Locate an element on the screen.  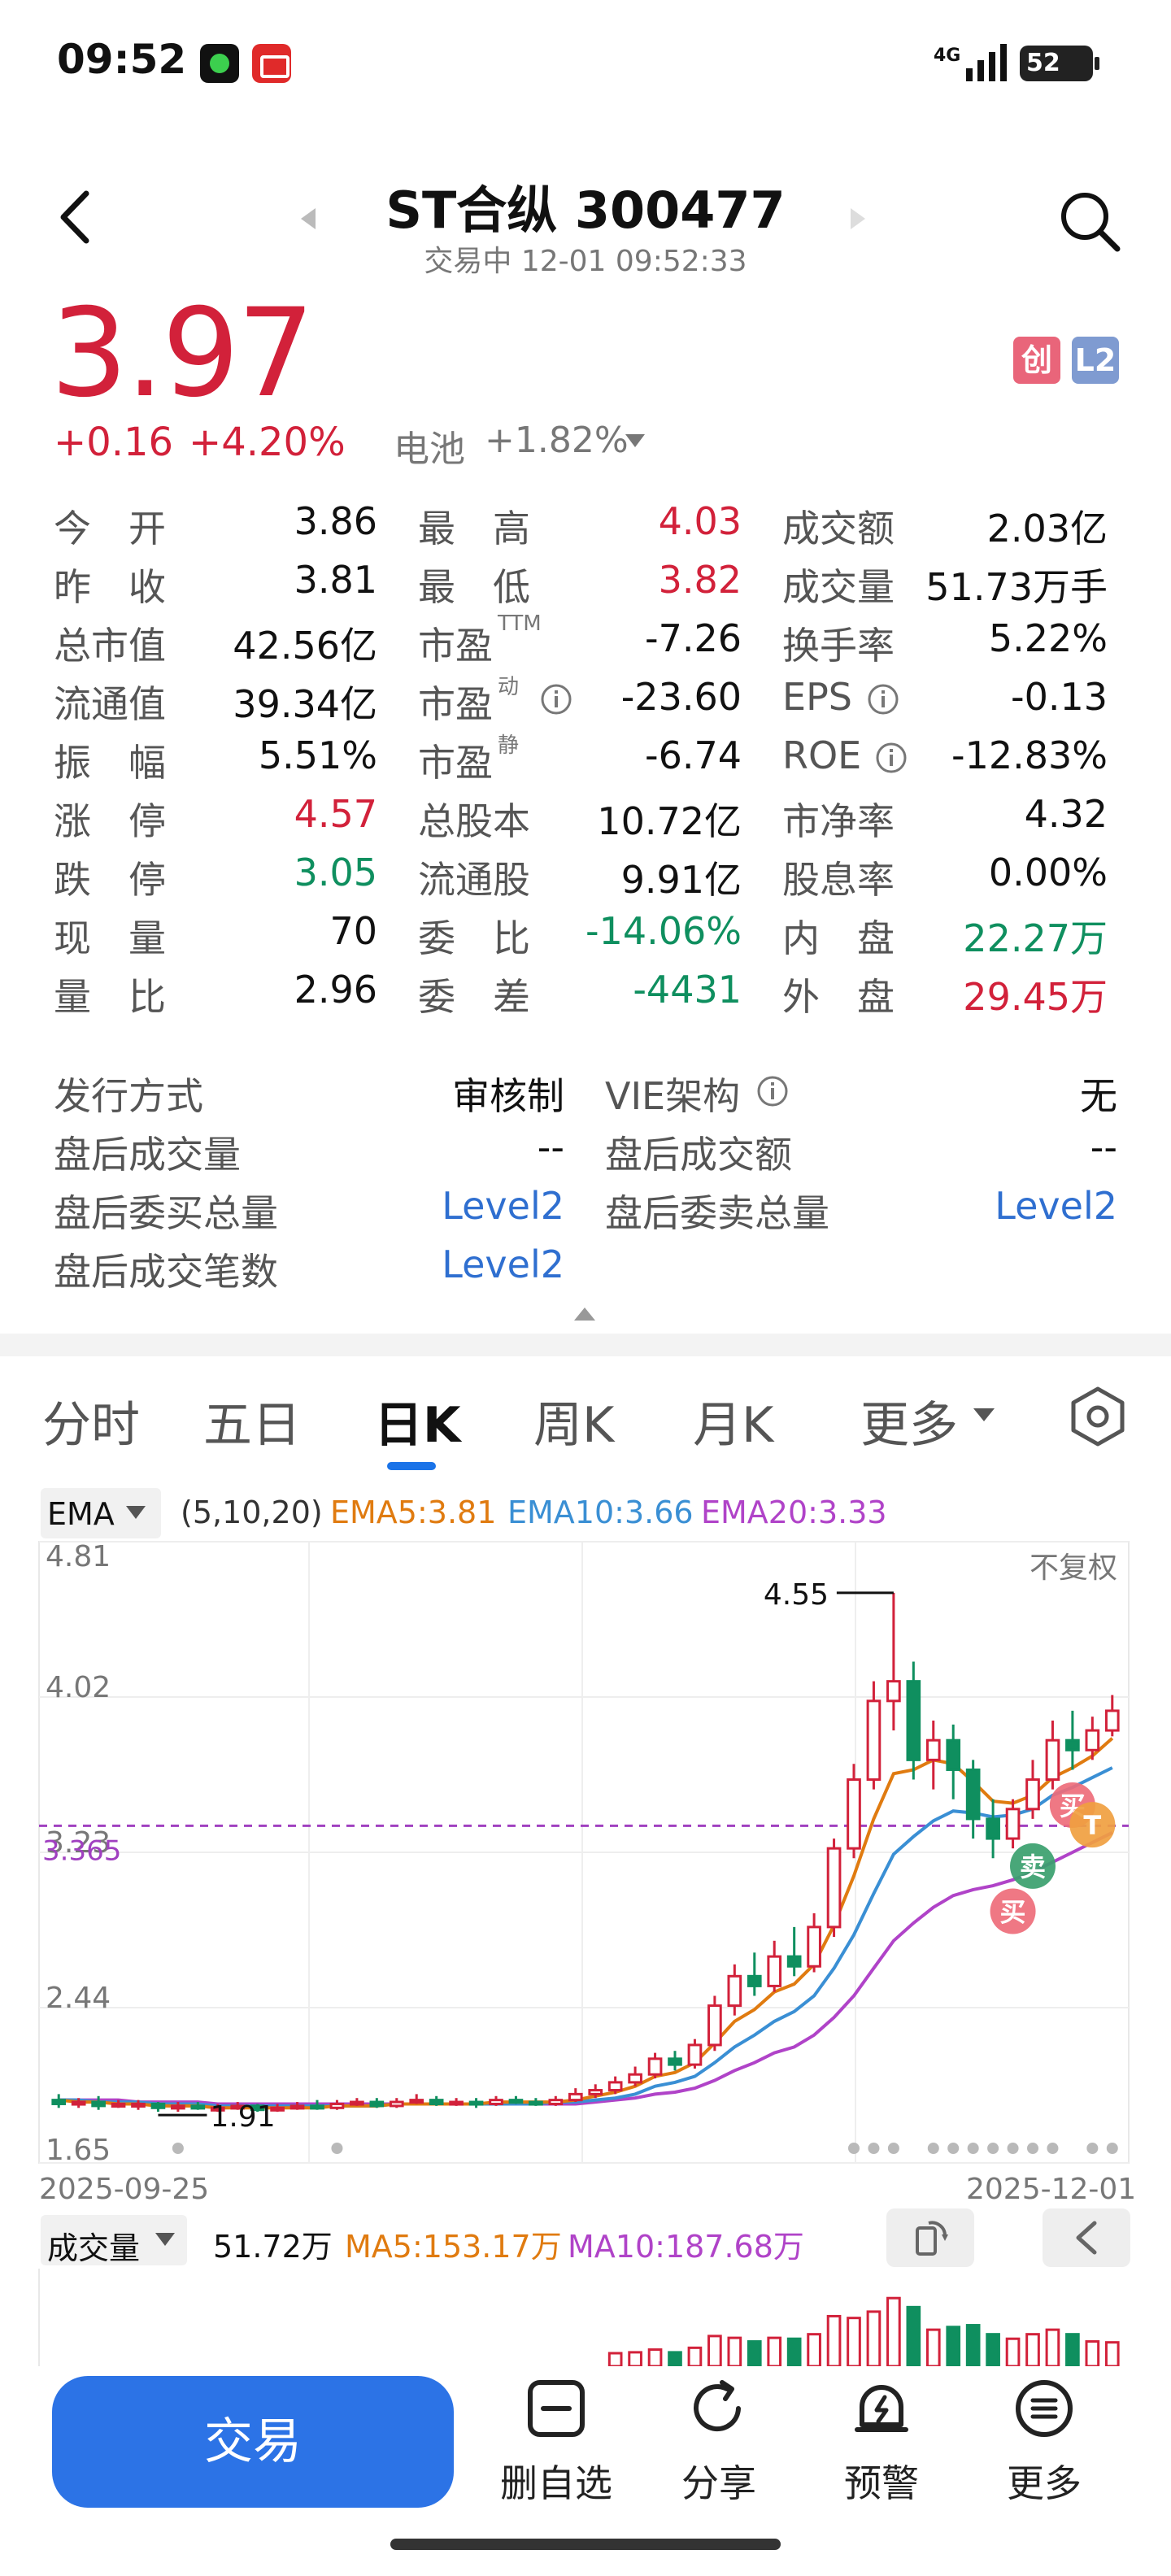
tab-monthly-k: 月K is located at coordinates (733, 1421).